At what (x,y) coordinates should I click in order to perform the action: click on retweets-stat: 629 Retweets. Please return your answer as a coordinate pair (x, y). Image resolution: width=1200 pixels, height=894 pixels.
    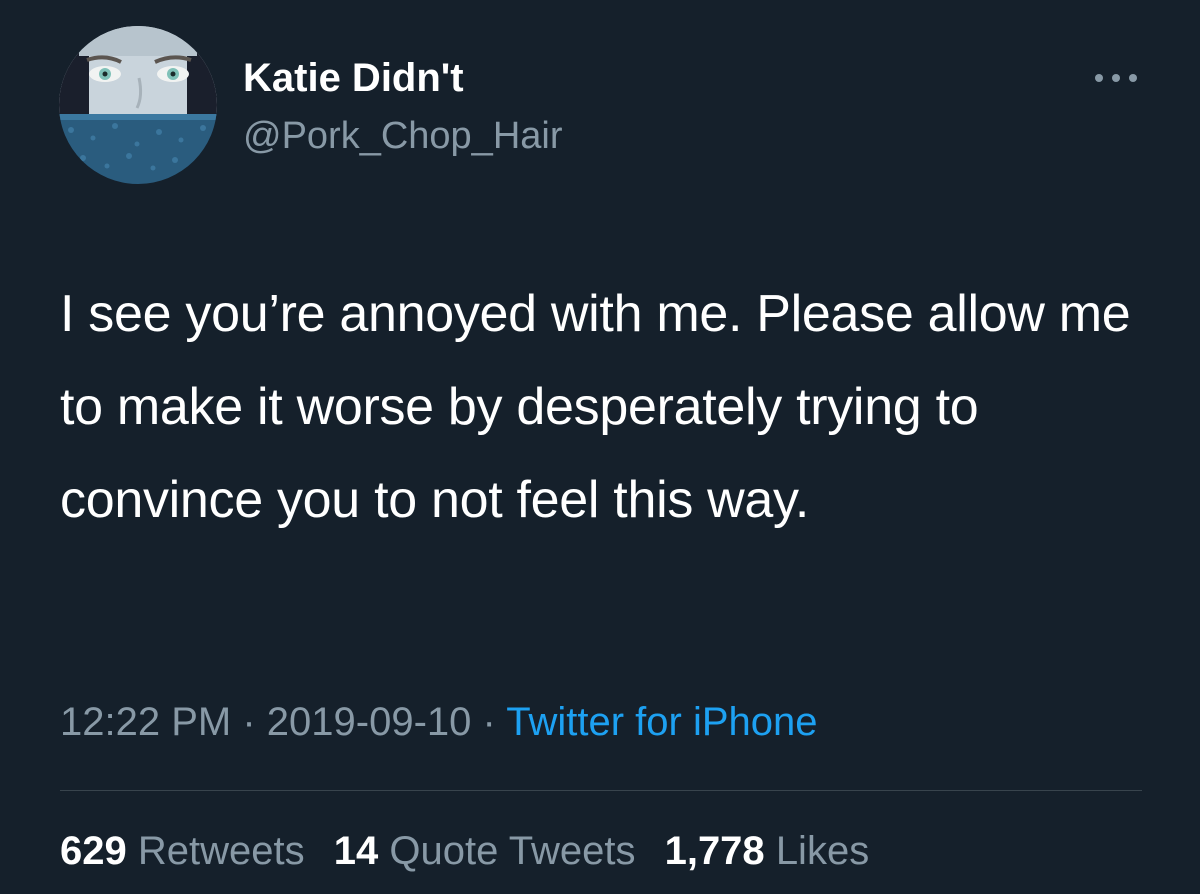
    Looking at the image, I should click on (182, 851).